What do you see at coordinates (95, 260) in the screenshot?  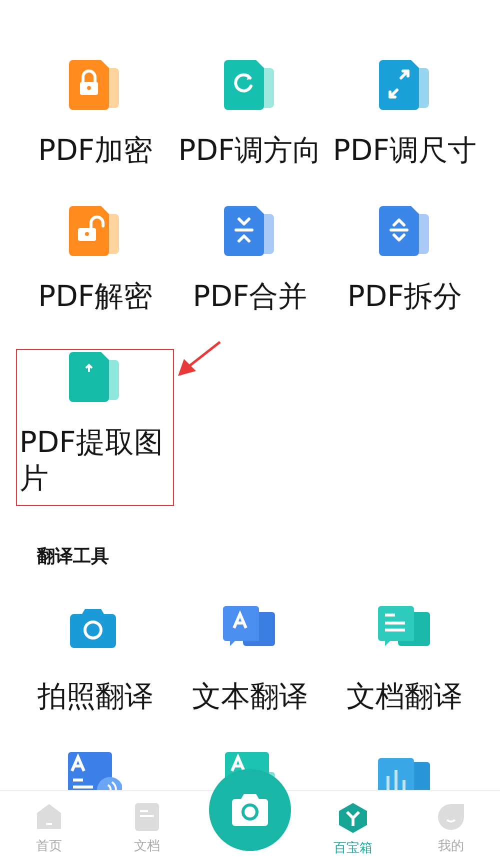 I see `tool-tile: PDF解密` at bounding box center [95, 260].